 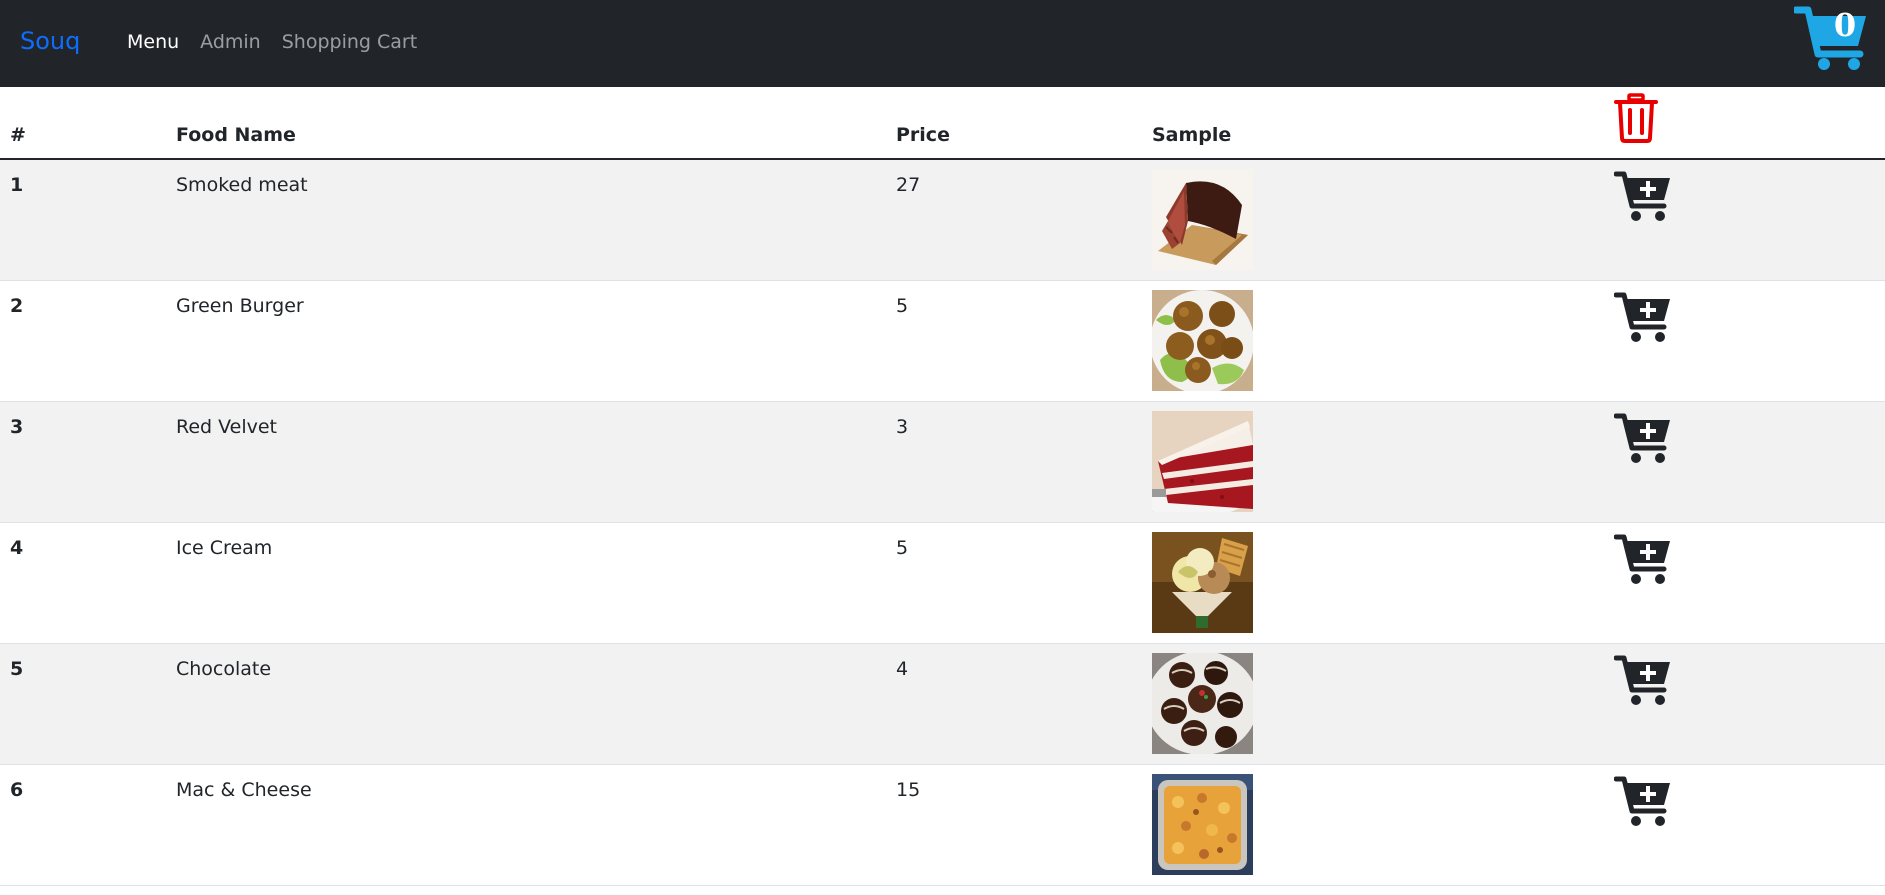 I want to click on row-number: 5, so click(x=17, y=668).